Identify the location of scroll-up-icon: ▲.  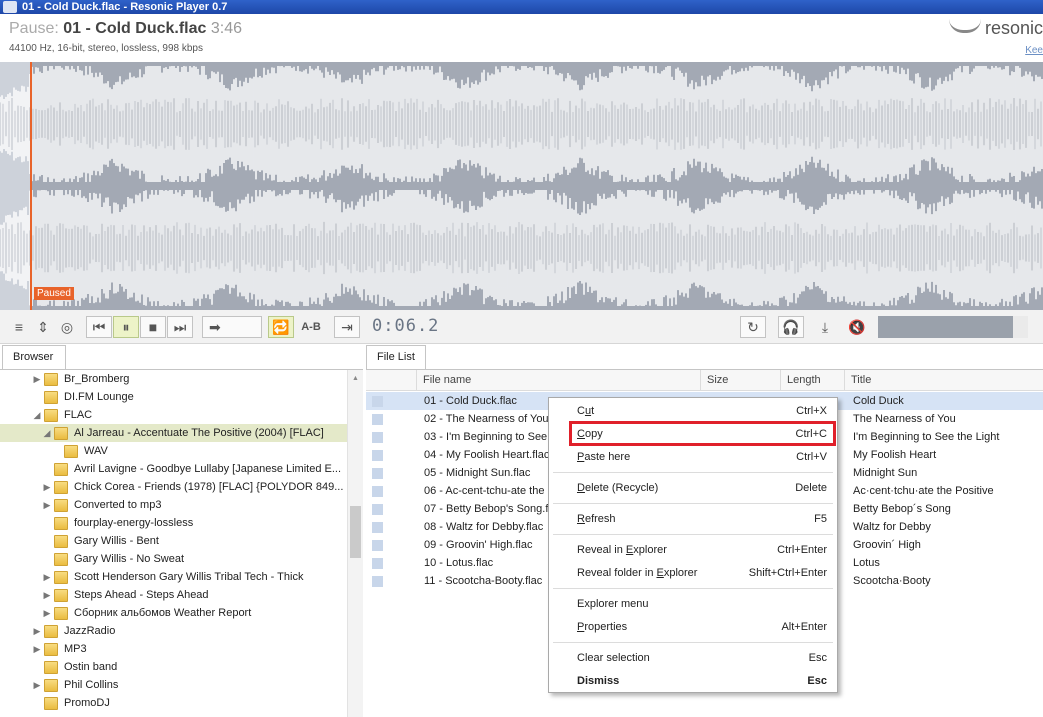
(355, 378).